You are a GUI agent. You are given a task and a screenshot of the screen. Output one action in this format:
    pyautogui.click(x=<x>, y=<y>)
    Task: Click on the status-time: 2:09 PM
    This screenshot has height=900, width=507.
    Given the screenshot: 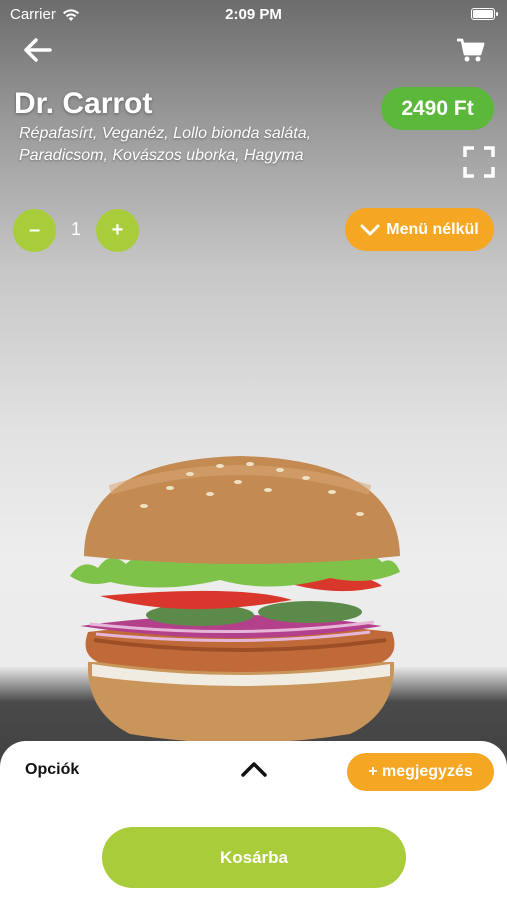 What is the action you would take?
    pyautogui.click(x=253, y=14)
    